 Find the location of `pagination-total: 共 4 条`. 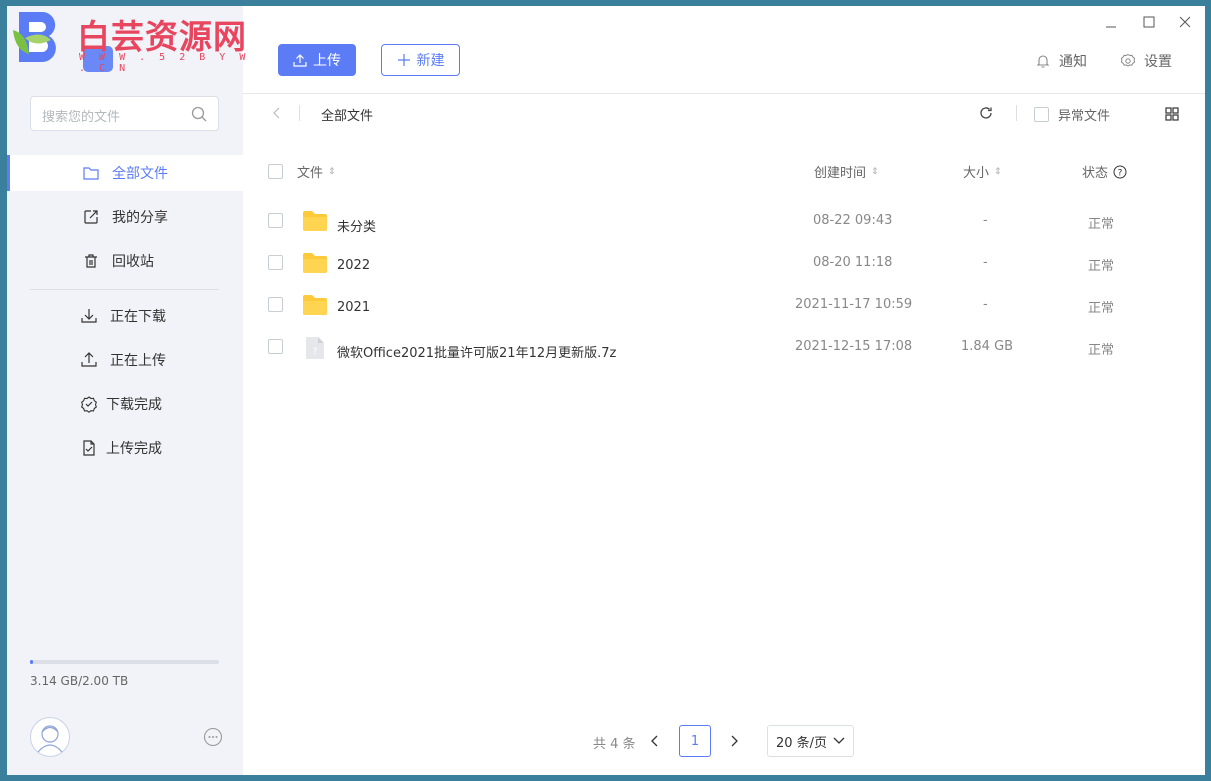

pagination-total: 共 4 条 is located at coordinates (614, 744).